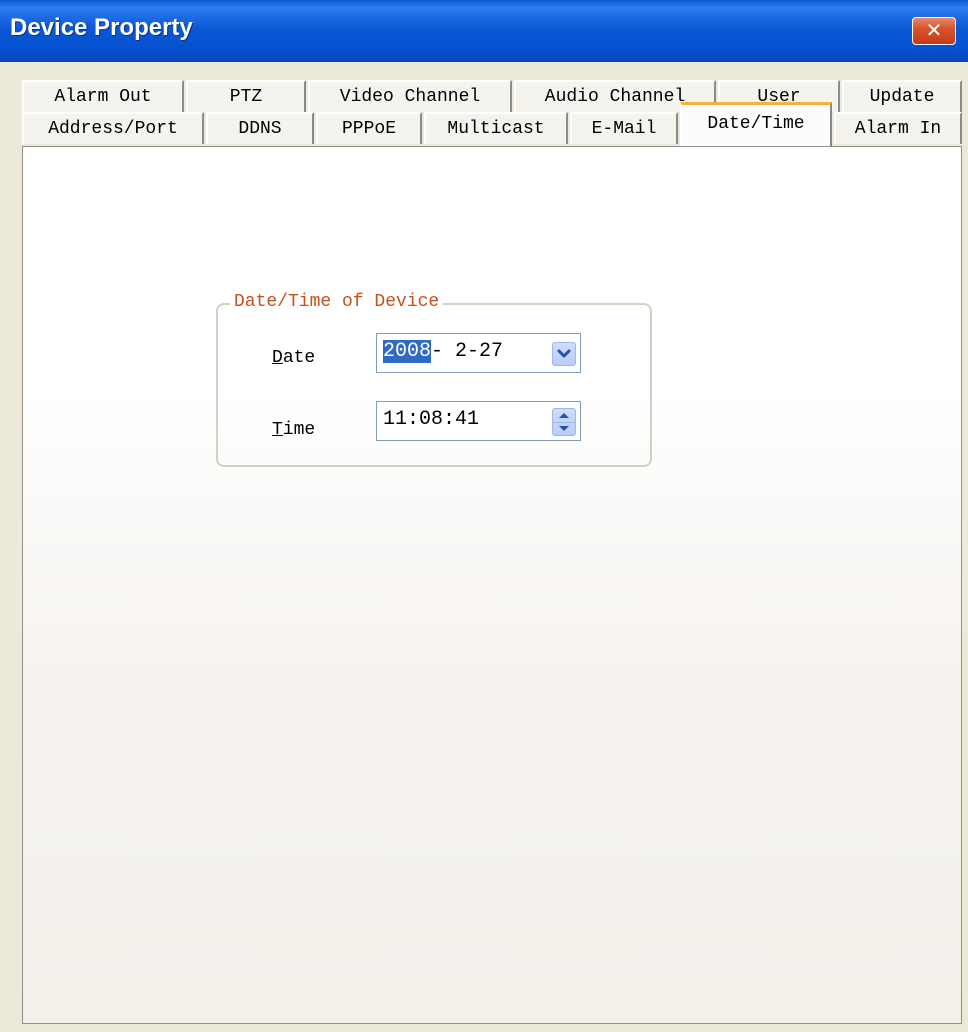 Image resolution: width=968 pixels, height=1032 pixels. I want to click on tab-video-channel: Video Channel, so click(410, 96).